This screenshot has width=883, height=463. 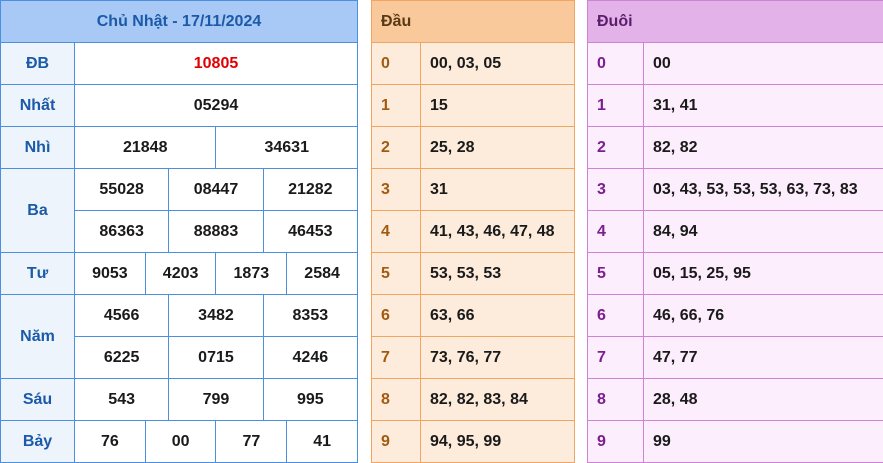 I want to click on special-prize-value: 10805, so click(x=216, y=64).